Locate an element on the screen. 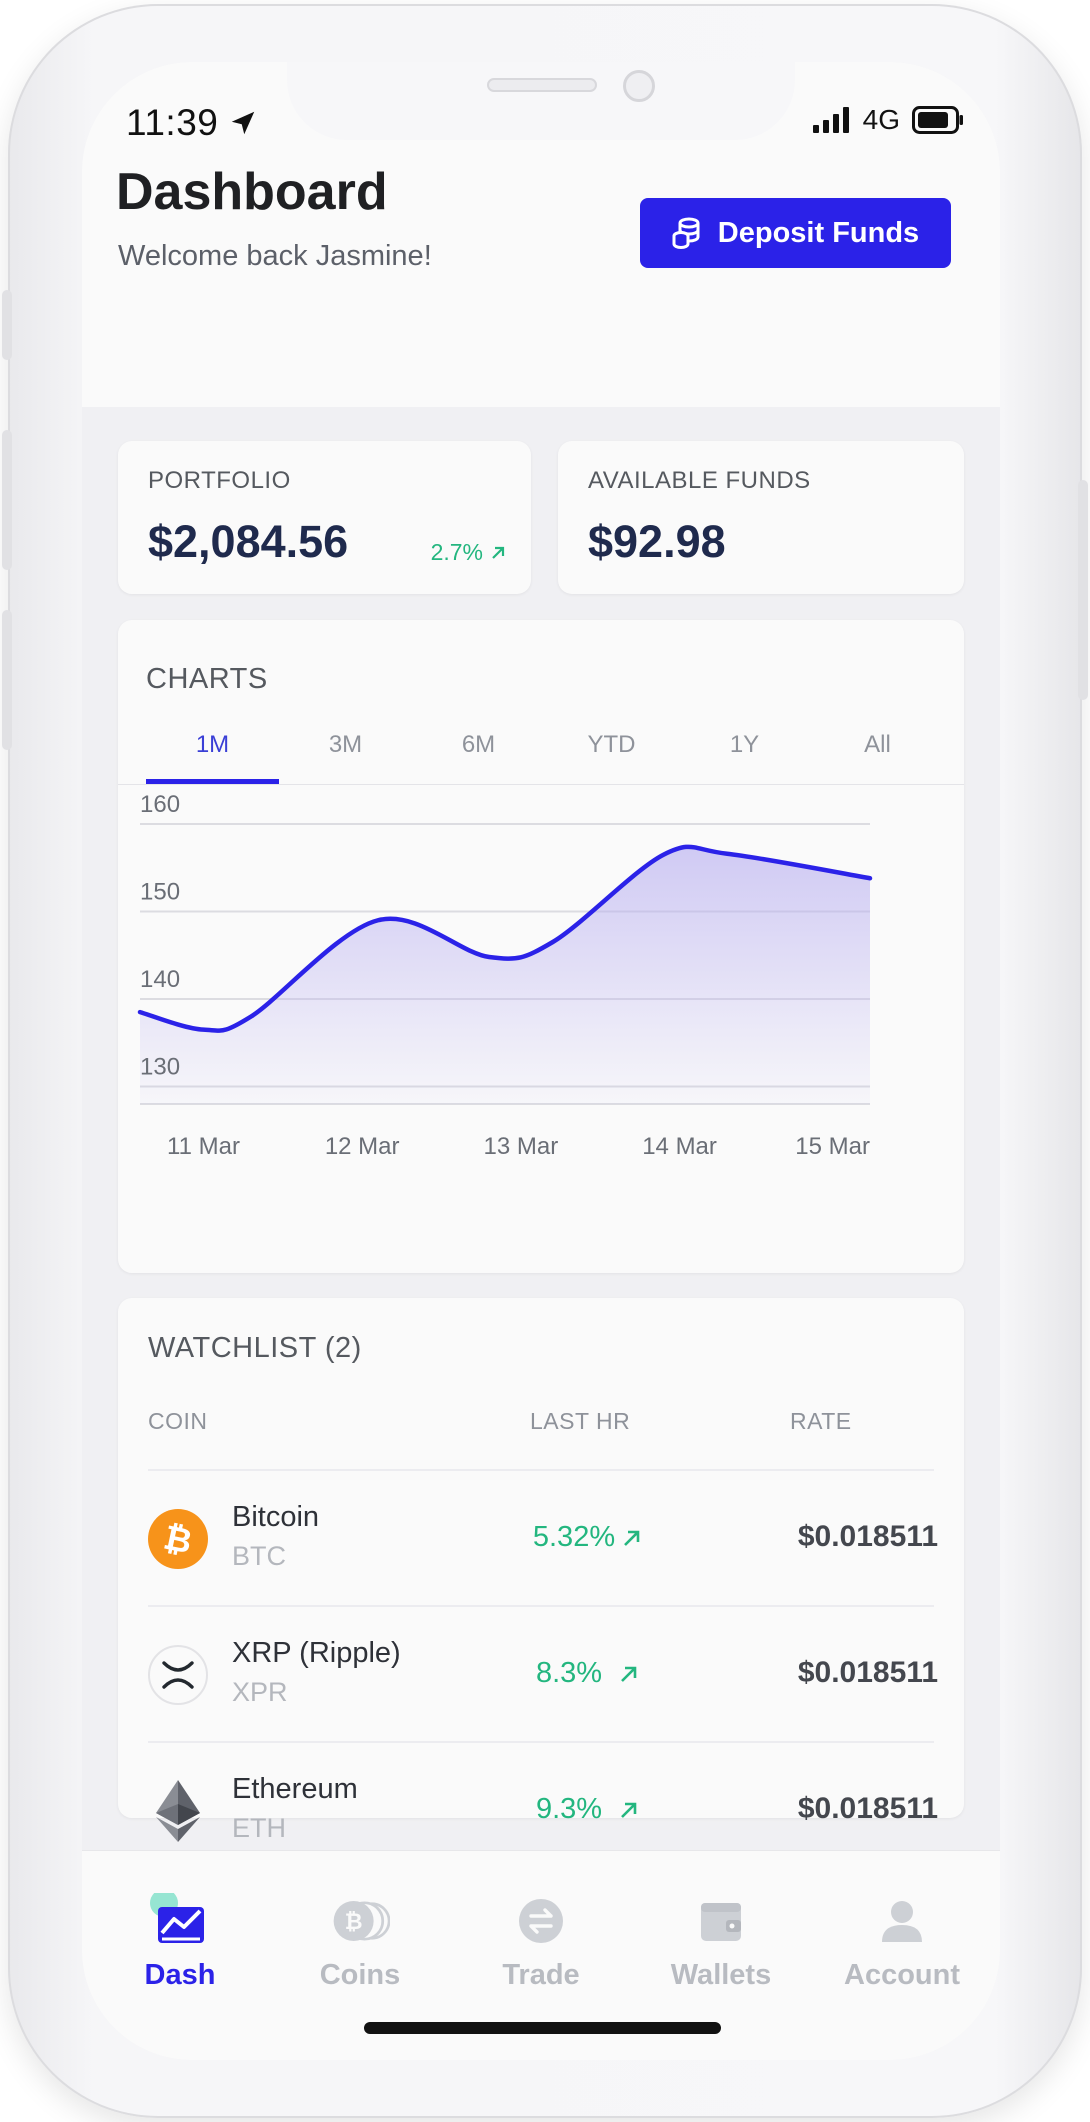 The height and width of the screenshot is (2122, 1090). chart-range-tabs: 1M 3M 6M YTD 1Y All is located at coordinates (545, 752).